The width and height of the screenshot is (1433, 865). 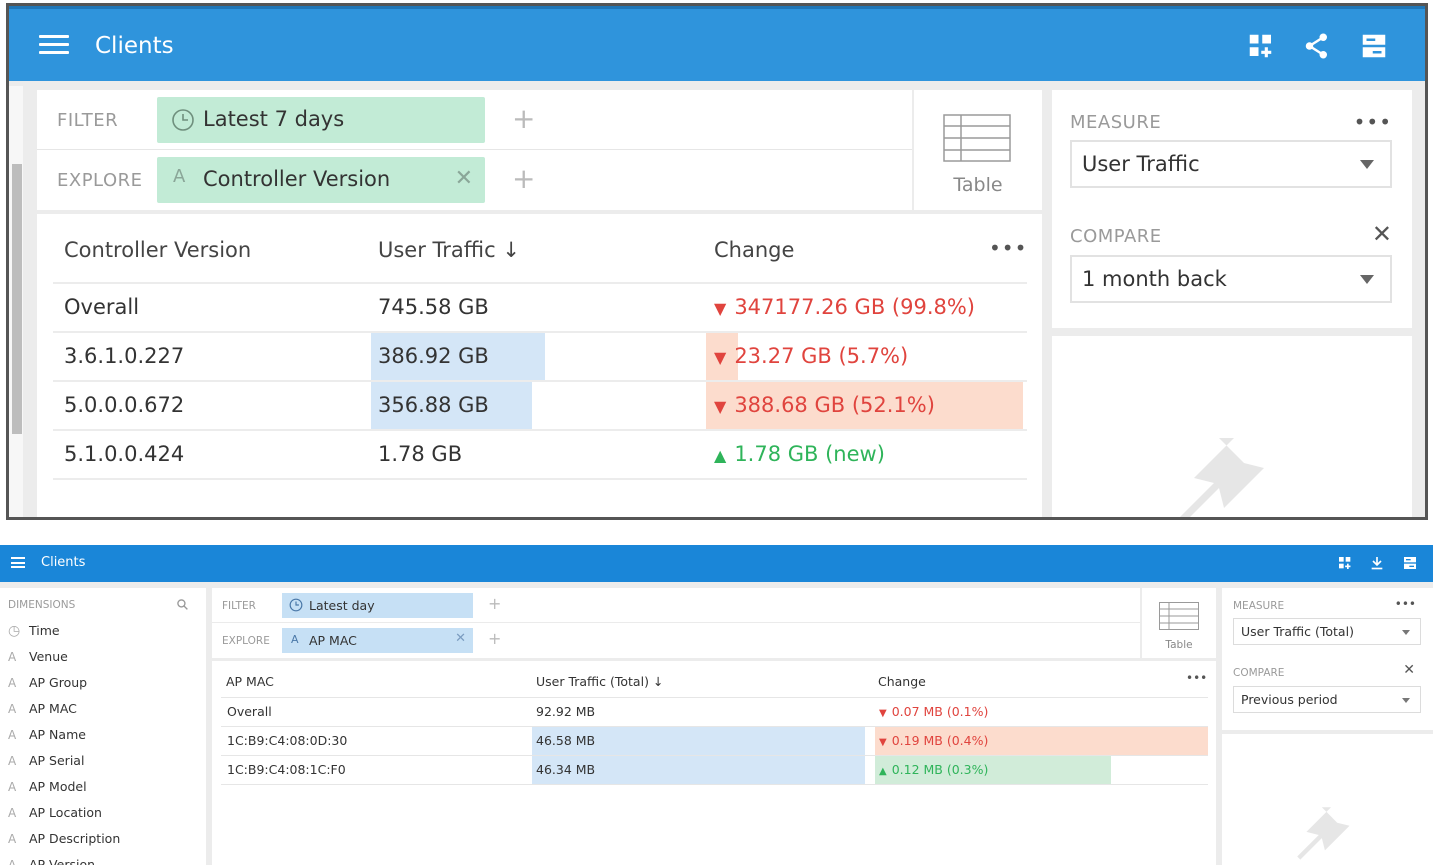 What do you see at coordinates (377, 640) in the screenshot?
I see `explore-chip: A AP MAC ✕` at bounding box center [377, 640].